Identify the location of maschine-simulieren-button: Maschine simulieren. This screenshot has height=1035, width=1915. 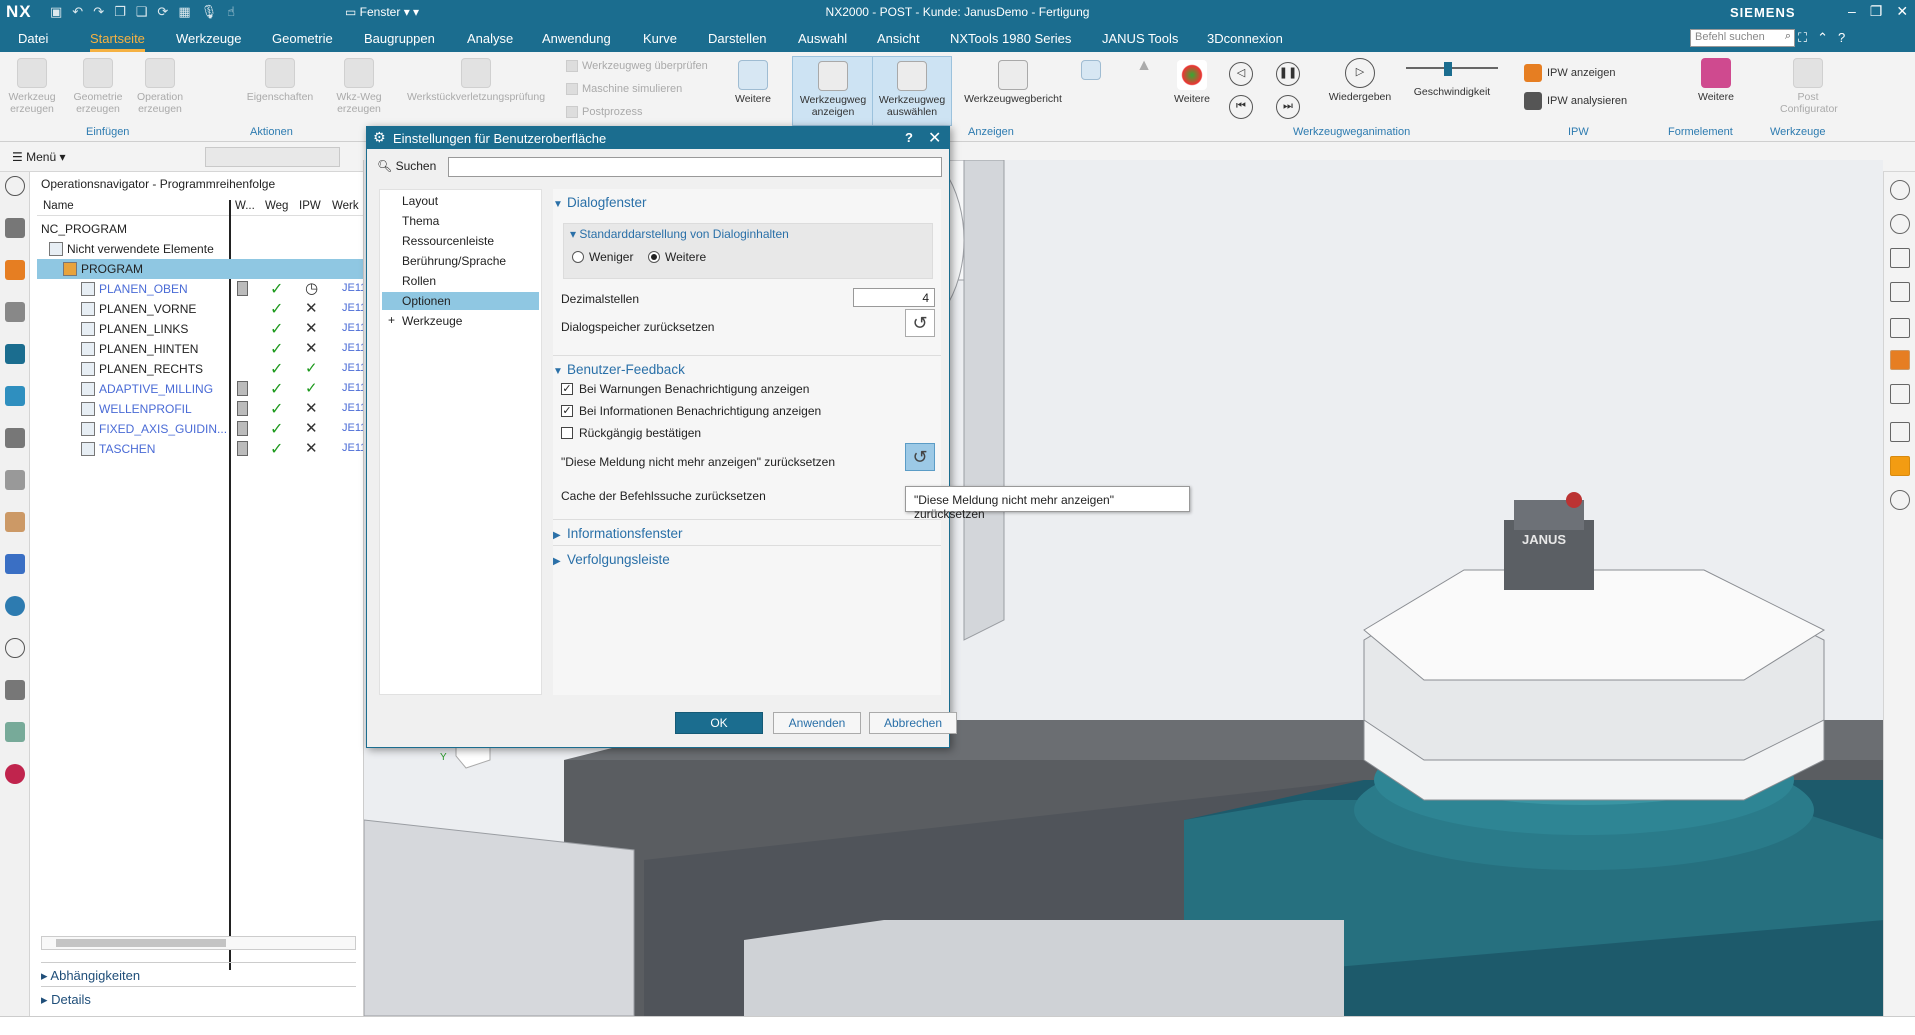
(624, 89).